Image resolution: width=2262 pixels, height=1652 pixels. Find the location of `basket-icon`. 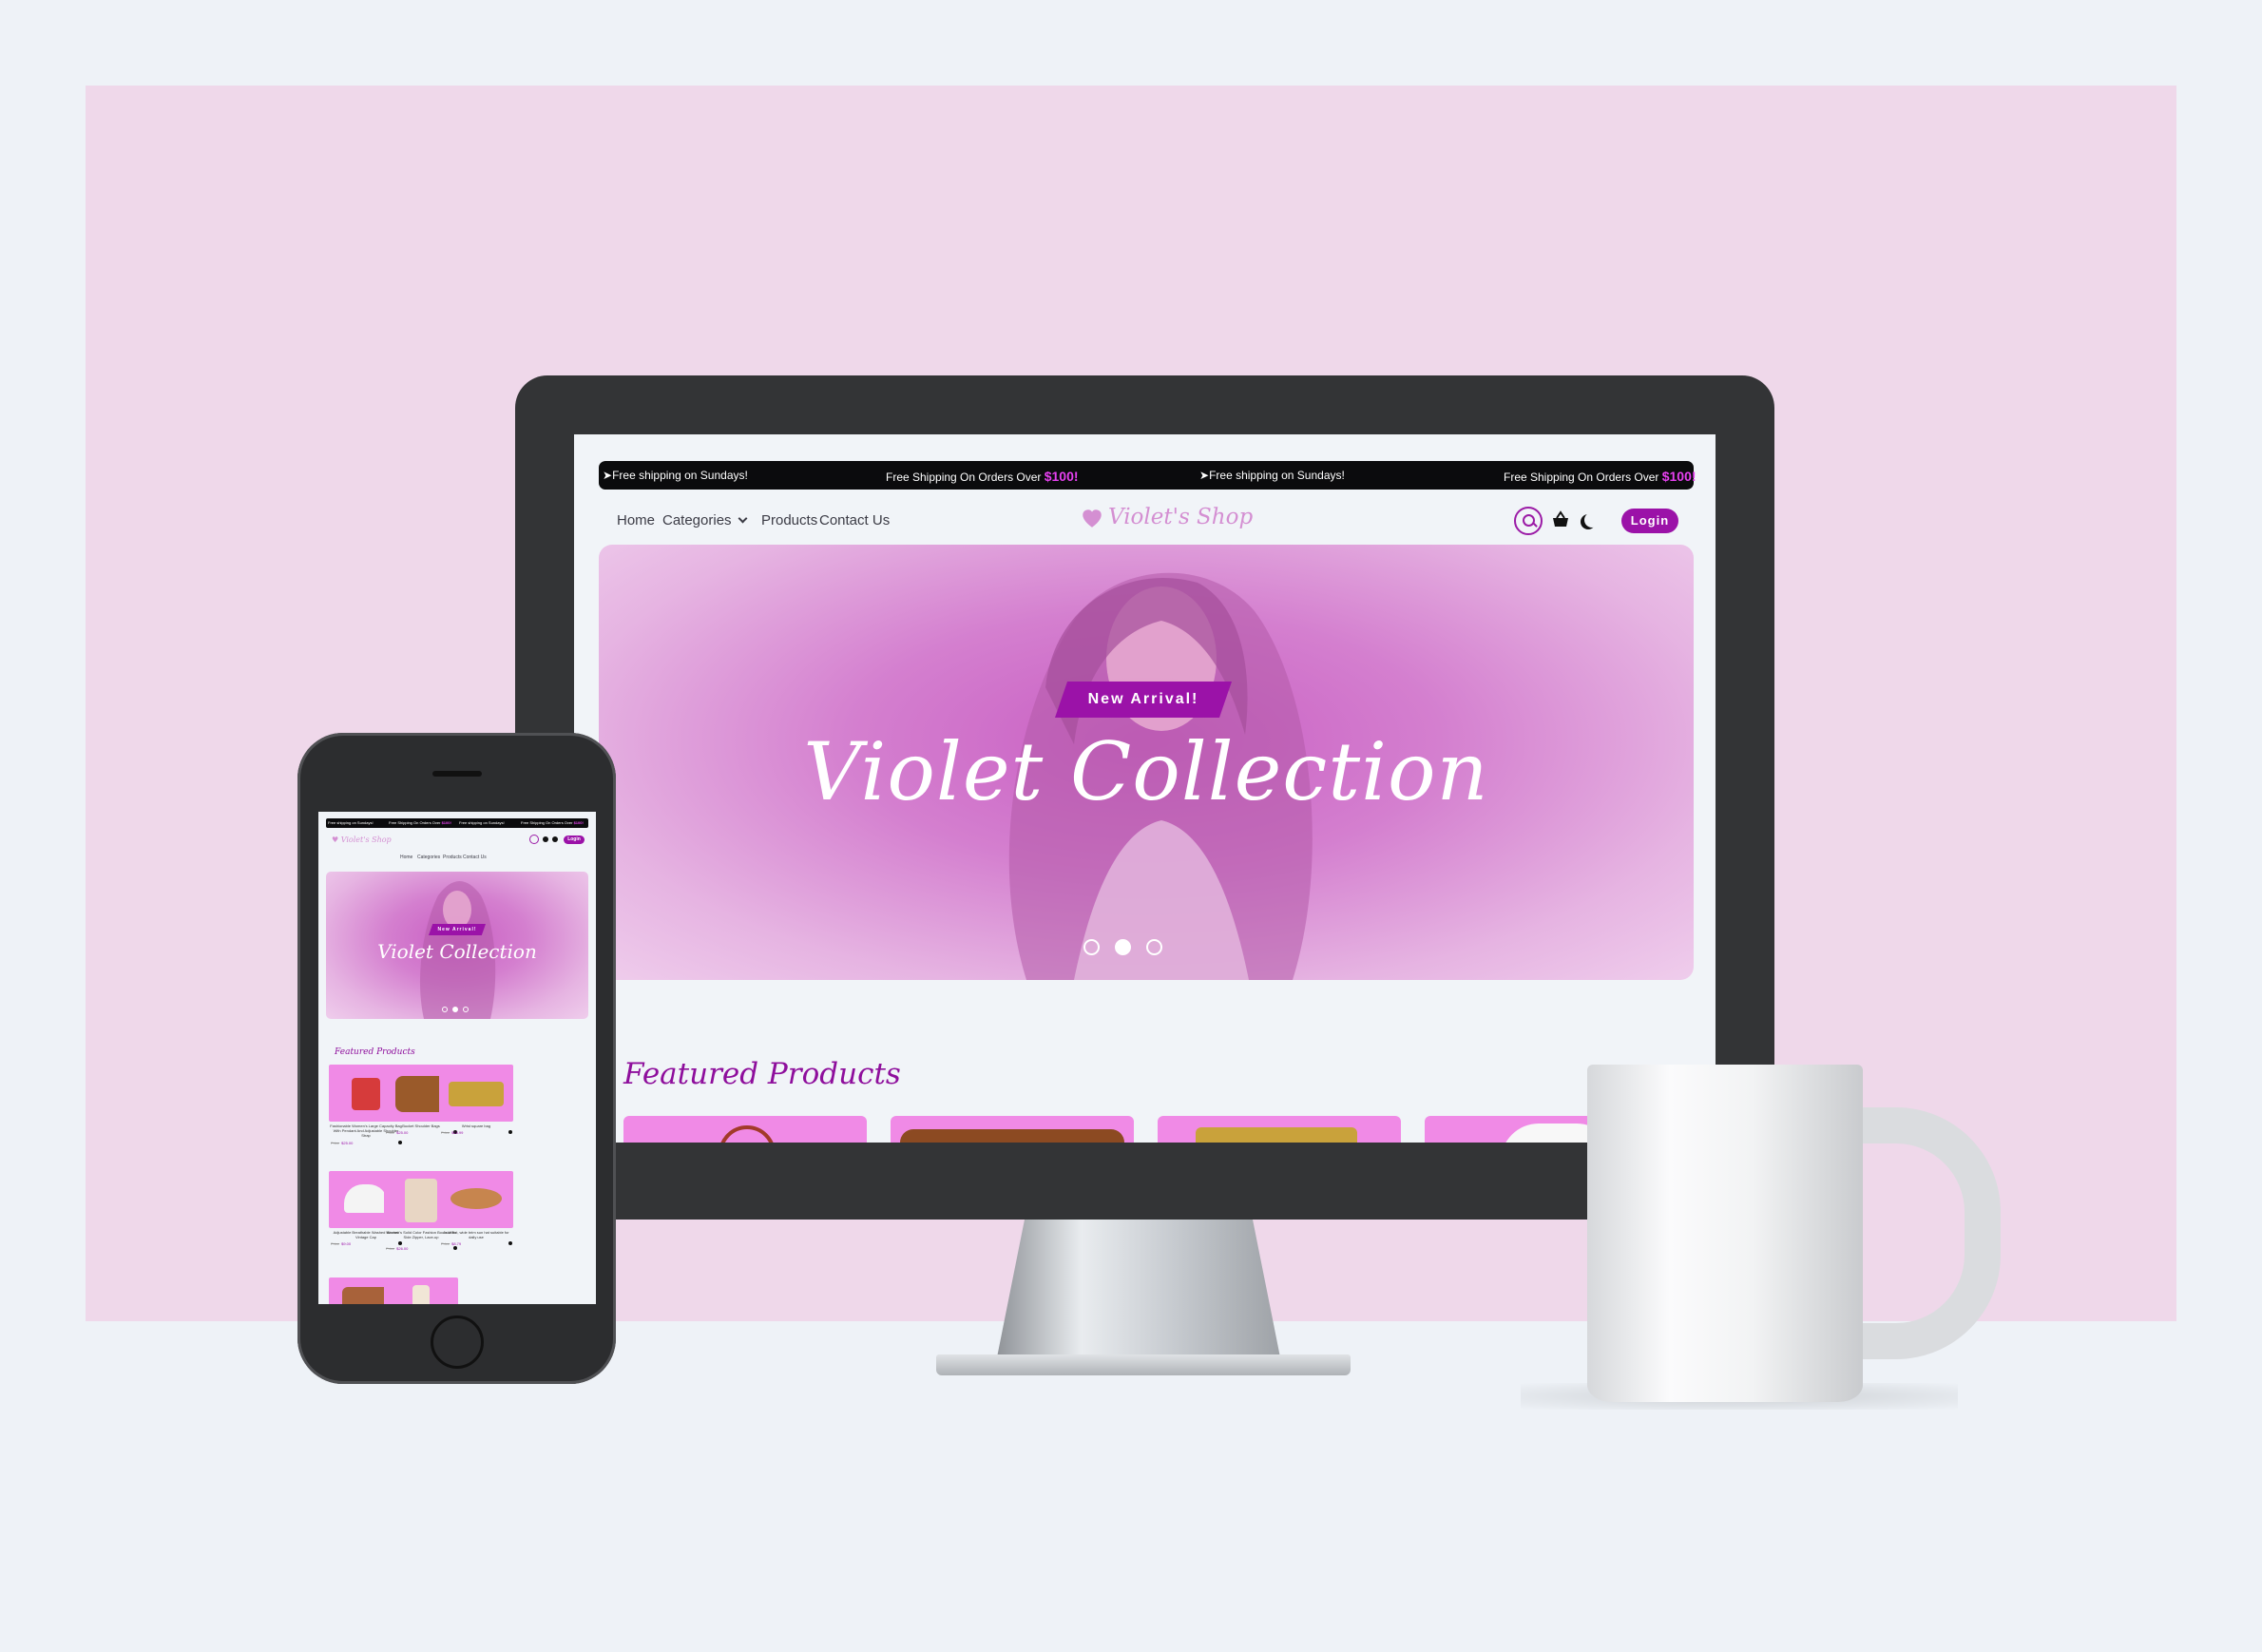

basket-icon is located at coordinates (1560, 519).